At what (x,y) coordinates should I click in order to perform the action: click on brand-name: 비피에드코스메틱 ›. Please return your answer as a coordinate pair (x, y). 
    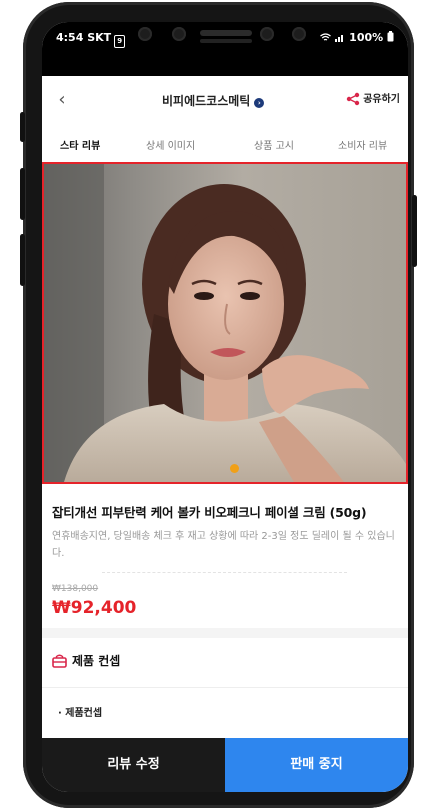
    Looking at the image, I should click on (213, 100).